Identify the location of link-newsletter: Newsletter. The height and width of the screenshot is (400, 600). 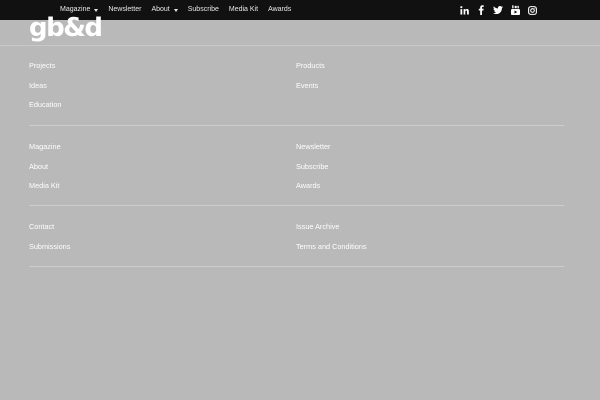
(313, 147).